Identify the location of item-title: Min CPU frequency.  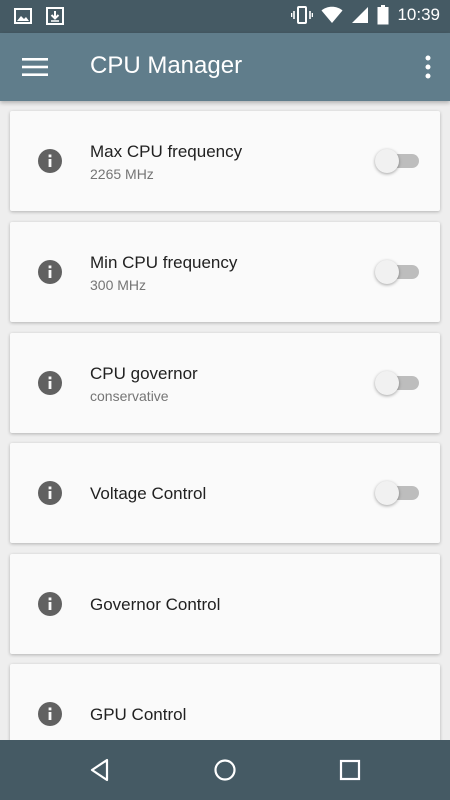
(164, 262).